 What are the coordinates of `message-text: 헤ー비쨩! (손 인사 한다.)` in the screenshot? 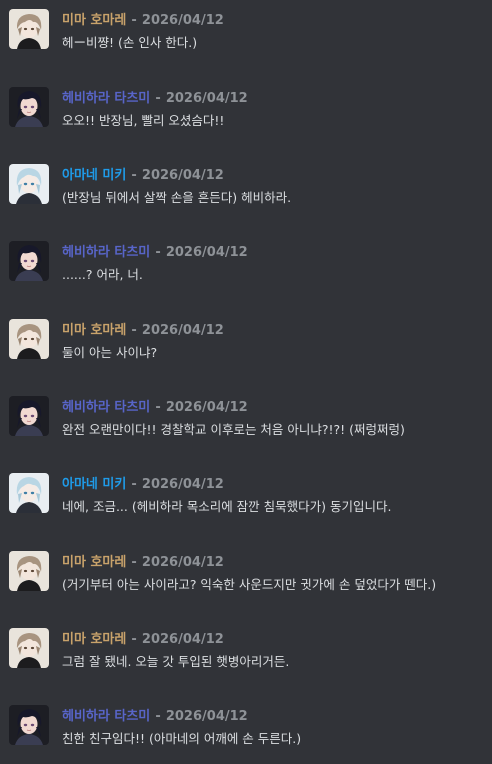 It's located at (130, 42).